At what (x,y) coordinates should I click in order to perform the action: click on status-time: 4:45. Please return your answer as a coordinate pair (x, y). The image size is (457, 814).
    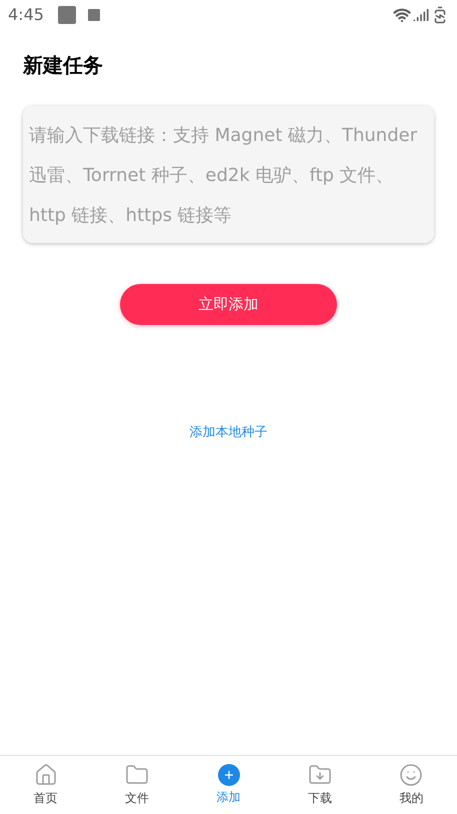
    Looking at the image, I should click on (26, 15).